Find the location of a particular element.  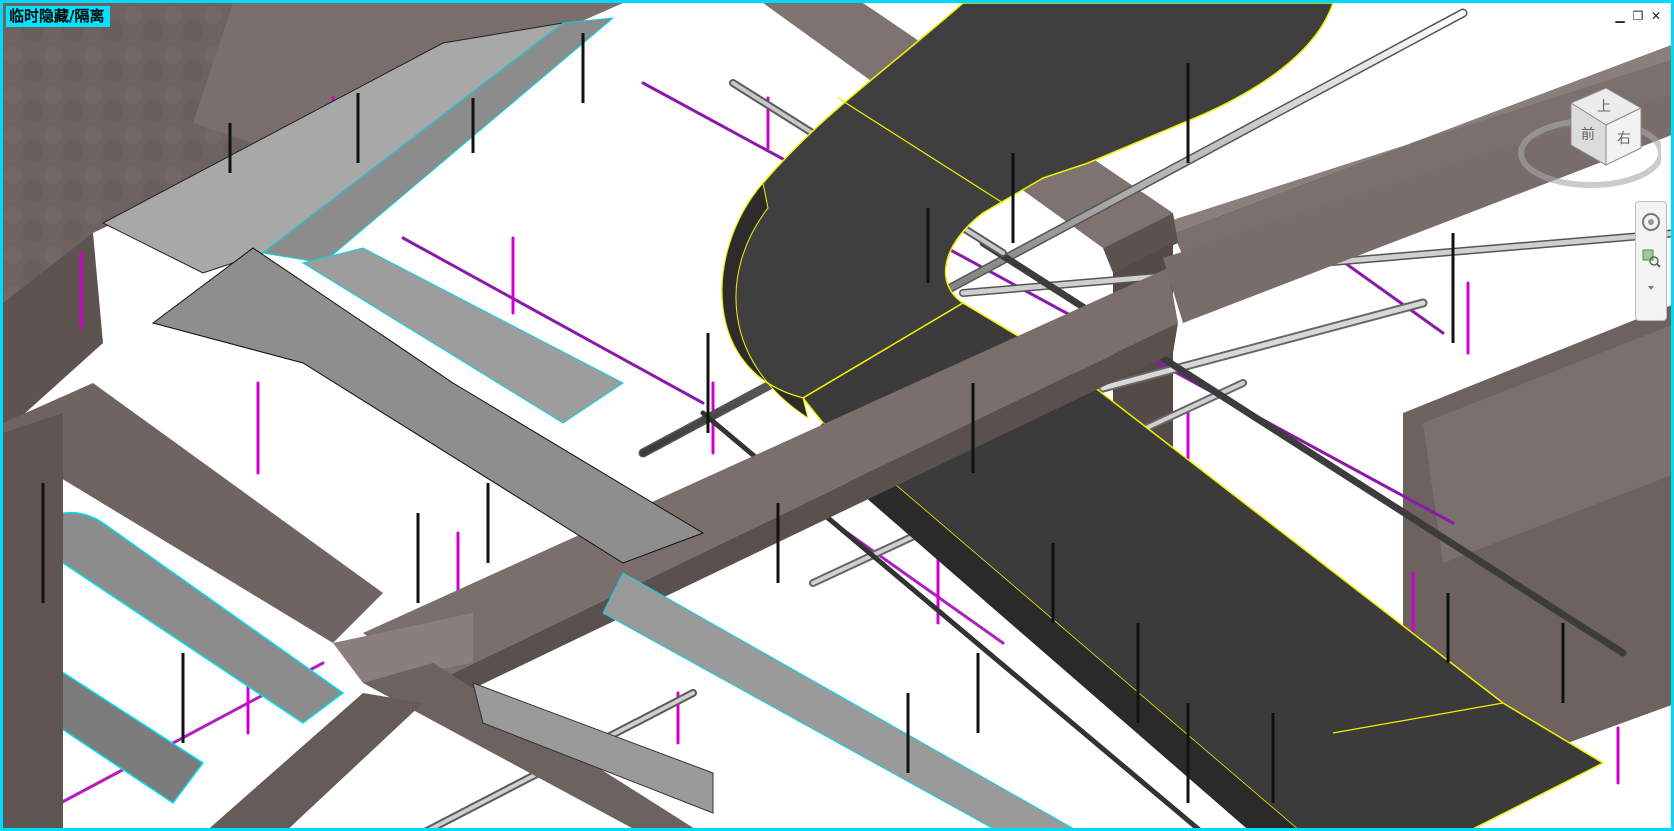

restore-icon: ❐ is located at coordinates (1638, 16).